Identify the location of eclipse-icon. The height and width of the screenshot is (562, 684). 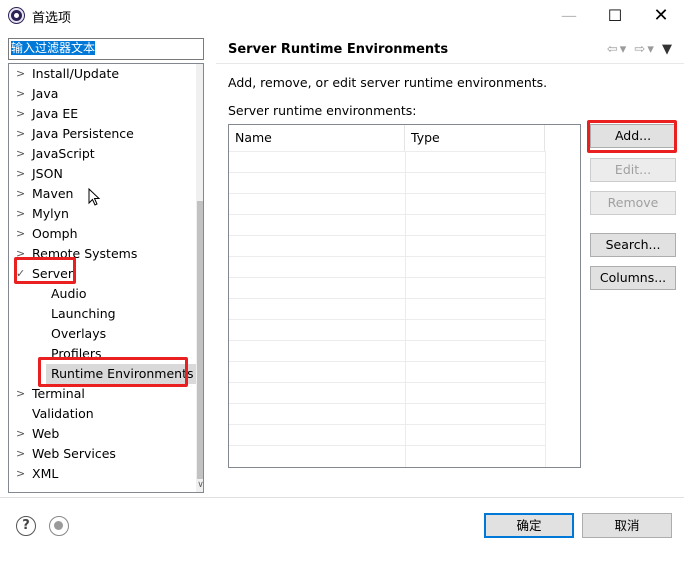
(16, 15).